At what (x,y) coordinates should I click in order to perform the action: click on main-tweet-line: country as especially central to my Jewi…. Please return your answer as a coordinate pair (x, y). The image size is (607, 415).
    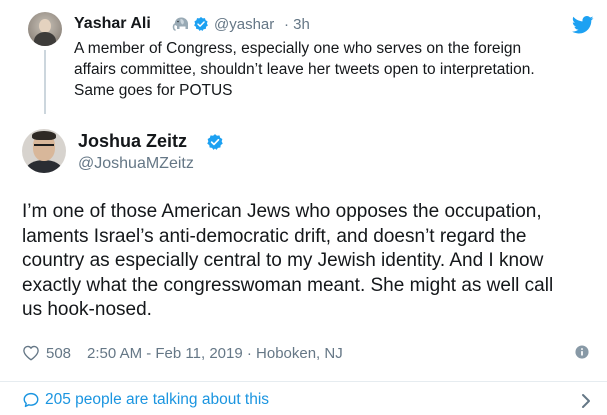
    Looking at the image, I should click on (283, 260).